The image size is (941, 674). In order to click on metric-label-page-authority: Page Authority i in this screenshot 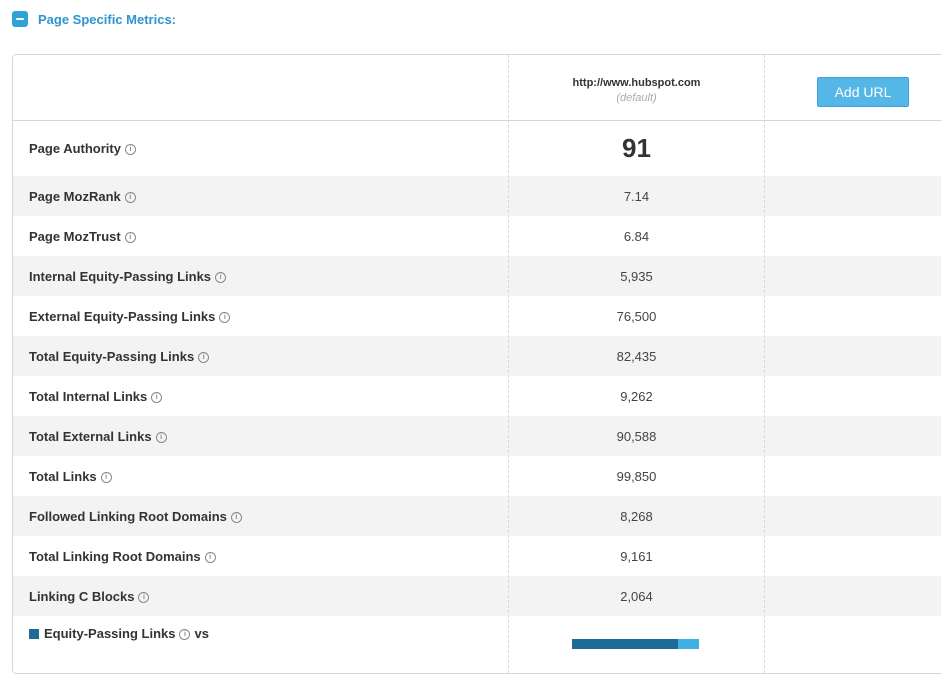, I will do `click(82, 148)`.